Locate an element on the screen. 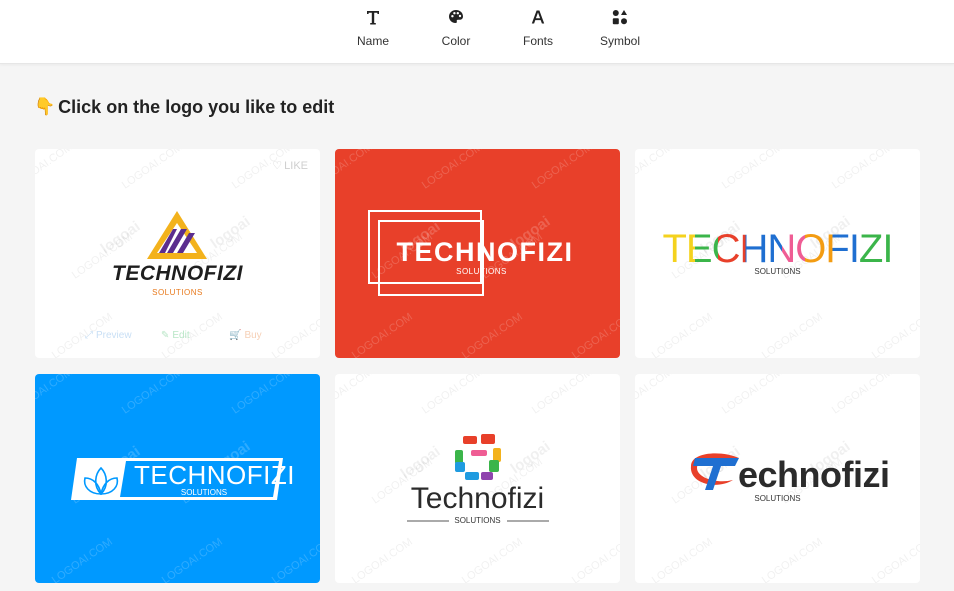  like-button: ♡ LIKE is located at coordinates (290, 166).